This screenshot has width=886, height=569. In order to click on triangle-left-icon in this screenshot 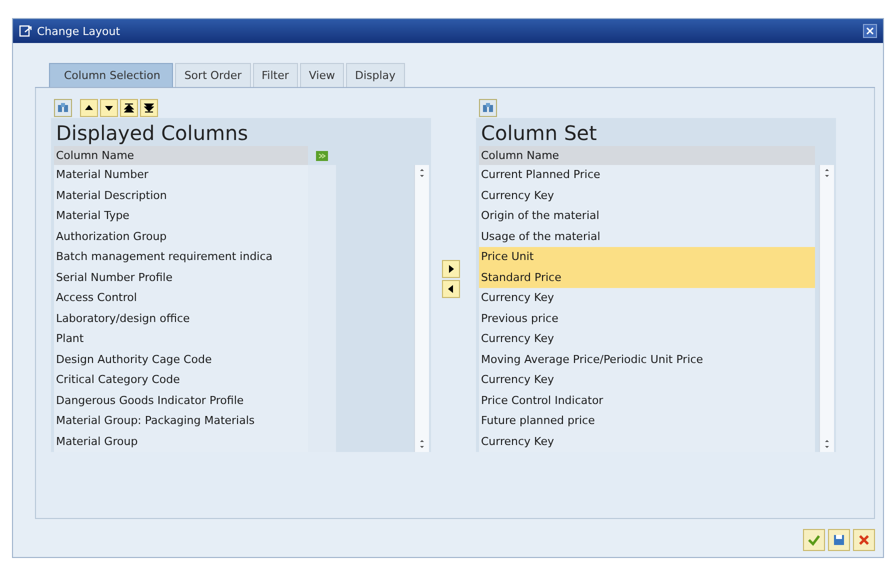, I will do `click(451, 289)`.